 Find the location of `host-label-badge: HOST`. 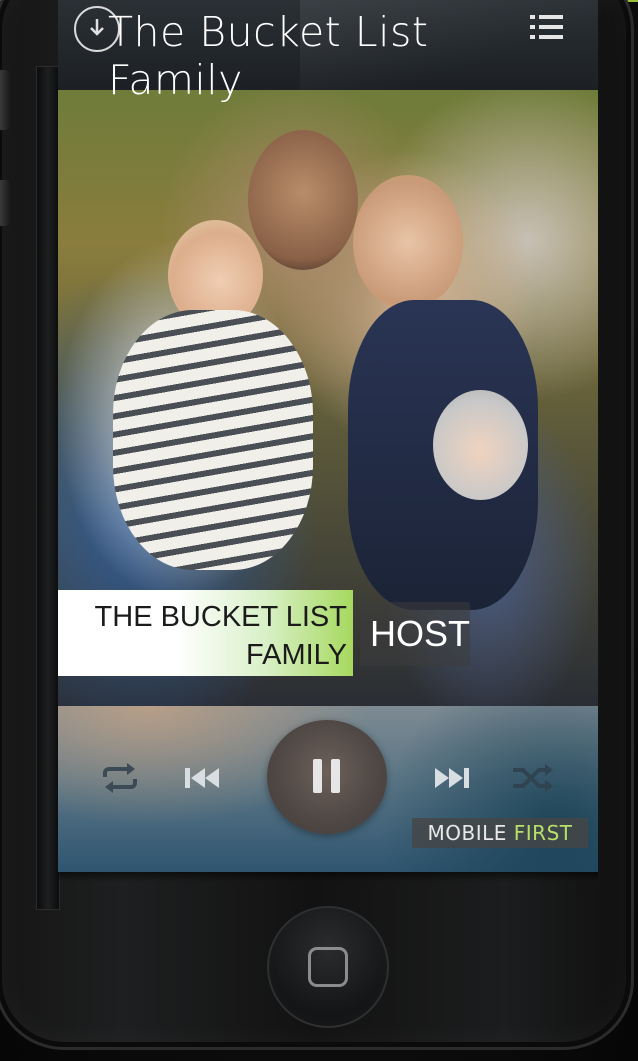

host-label-badge: HOST is located at coordinates (415, 634).